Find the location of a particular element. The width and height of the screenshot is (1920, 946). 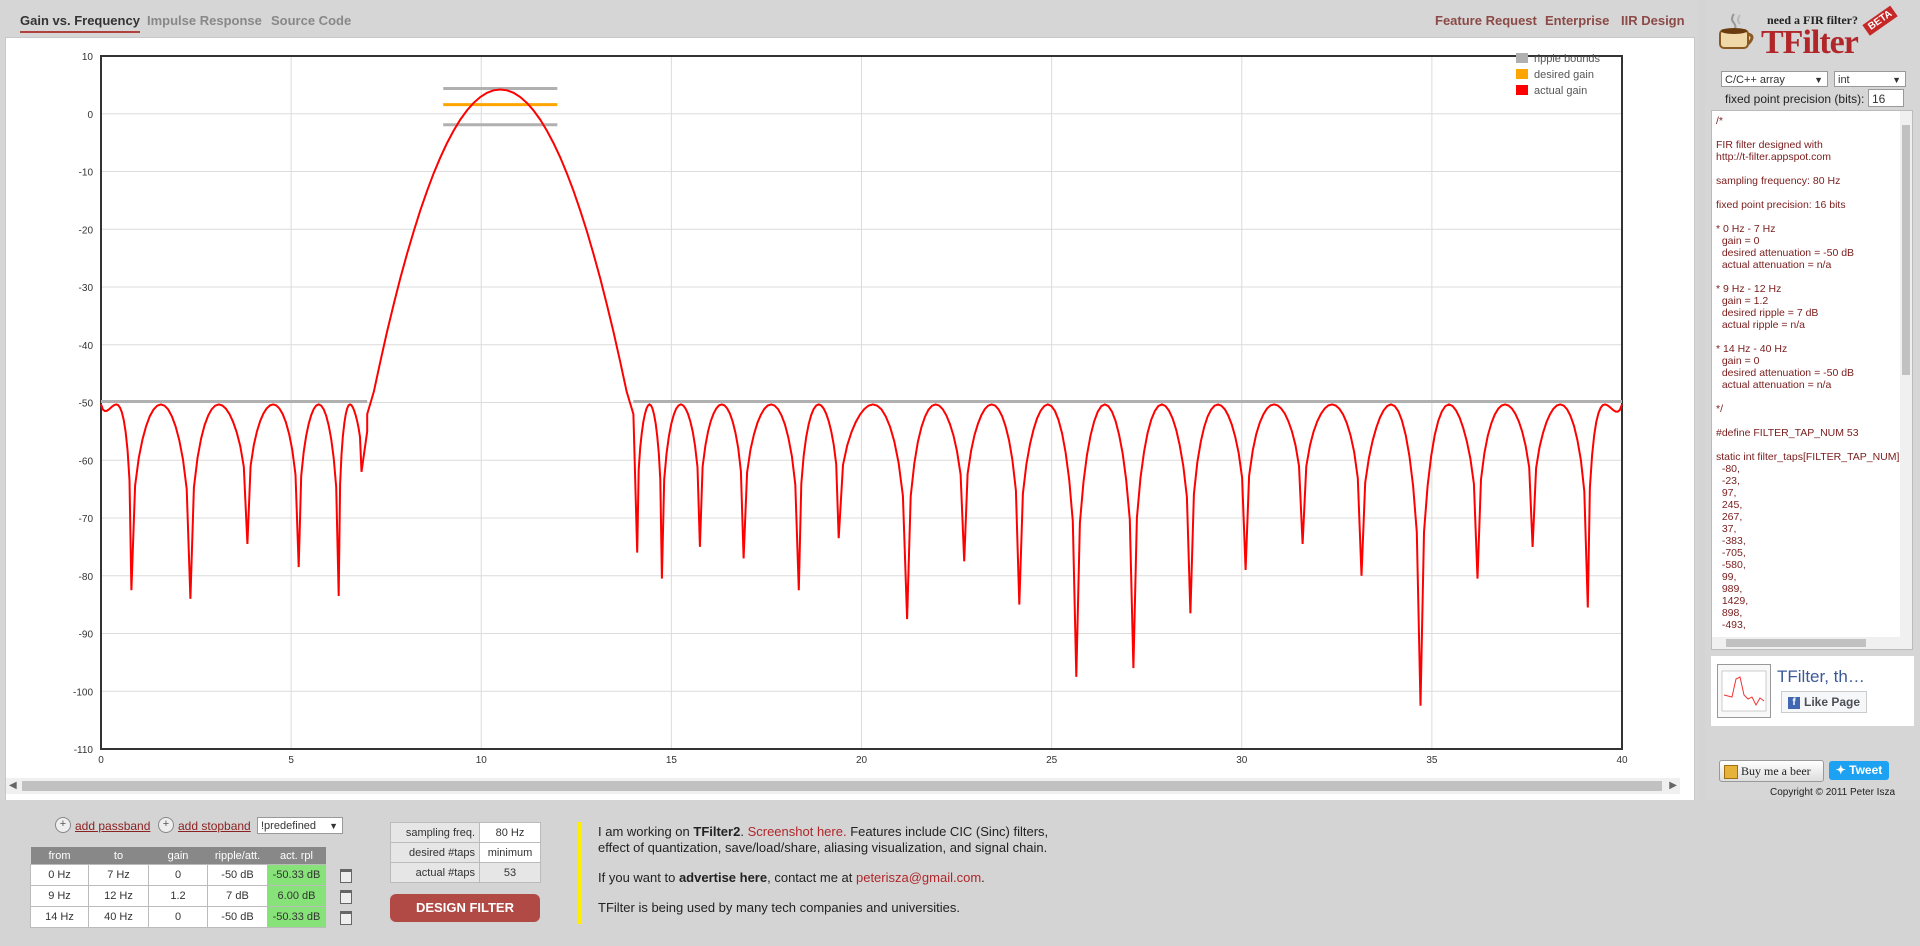

column-header: from is located at coordinates (59, 856).